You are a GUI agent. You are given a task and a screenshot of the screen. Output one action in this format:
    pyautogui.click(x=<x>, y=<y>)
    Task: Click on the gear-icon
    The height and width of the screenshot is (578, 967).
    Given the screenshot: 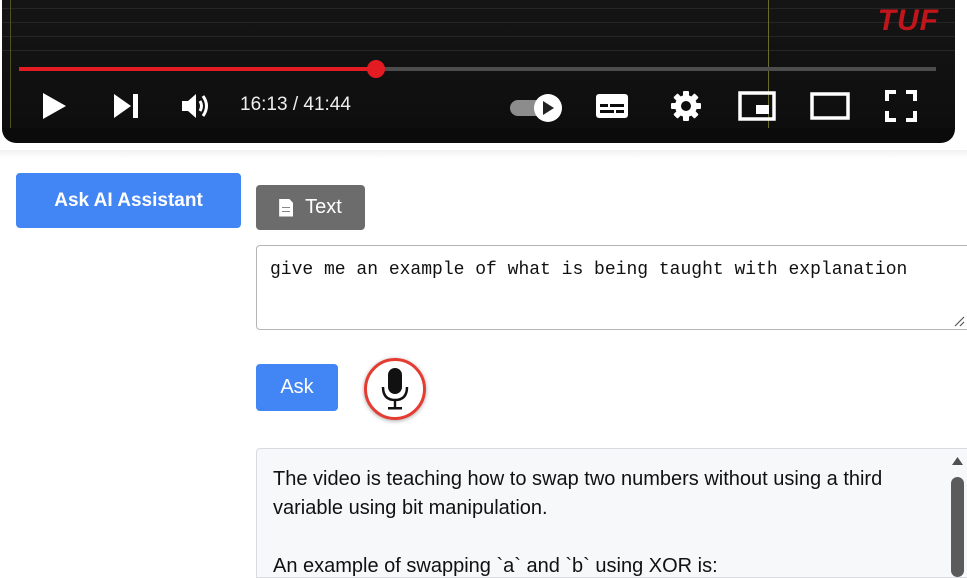 What is the action you would take?
    pyautogui.click(x=686, y=106)
    